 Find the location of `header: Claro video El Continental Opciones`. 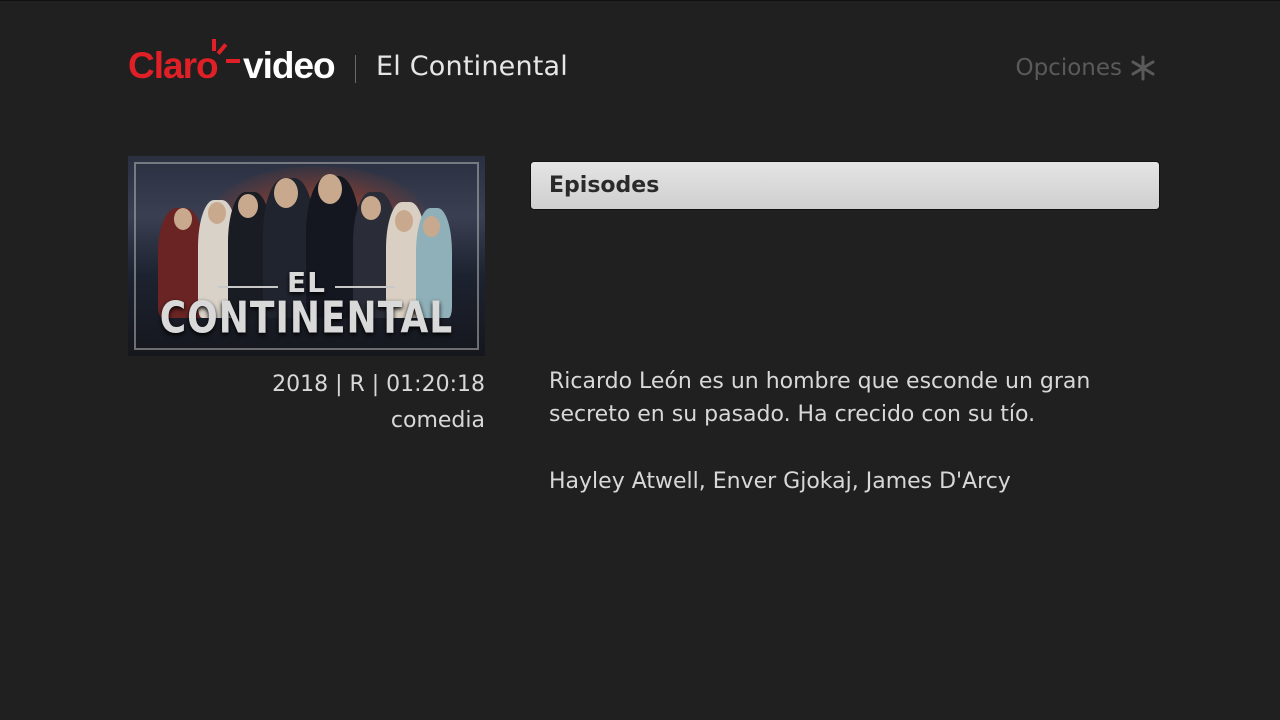

header: Claro video El Continental Opciones is located at coordinates (642, 67).